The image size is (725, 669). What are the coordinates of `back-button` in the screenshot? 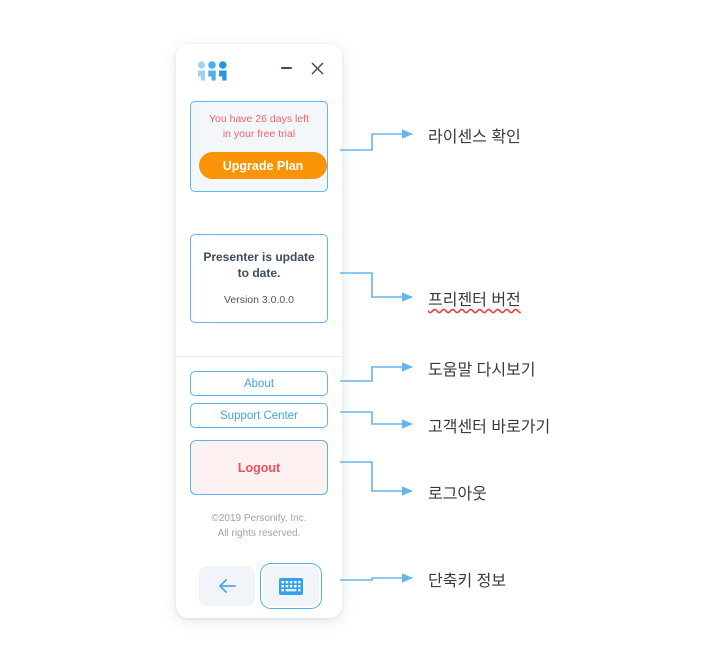 It's located at (227, 586).